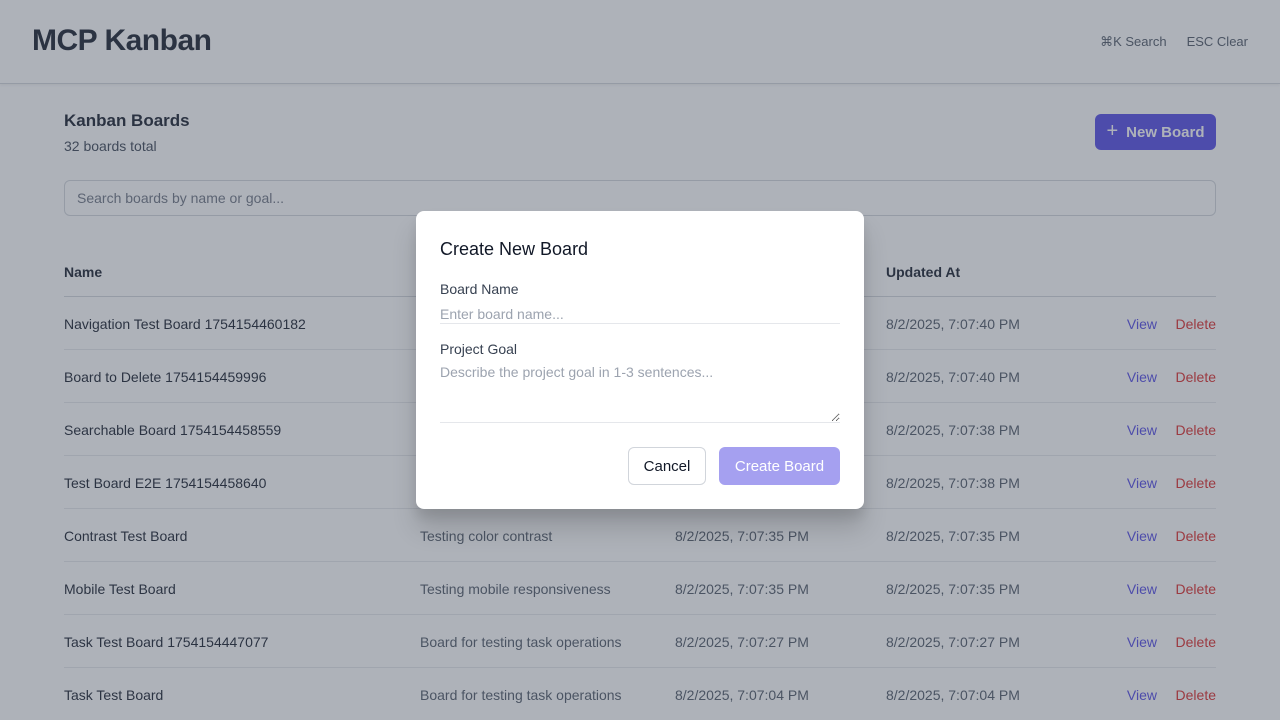 The width and height of the screenshot is (1280, 720). I want to click on cancel-button: Cancel, so click(667, 466).